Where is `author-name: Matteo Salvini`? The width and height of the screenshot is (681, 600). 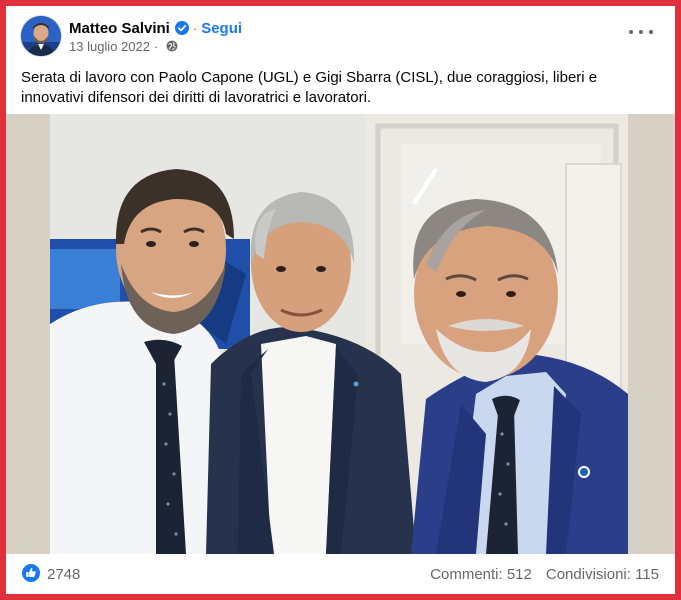 author-name: Matteo Salvini is located at coordinates (119, 28).